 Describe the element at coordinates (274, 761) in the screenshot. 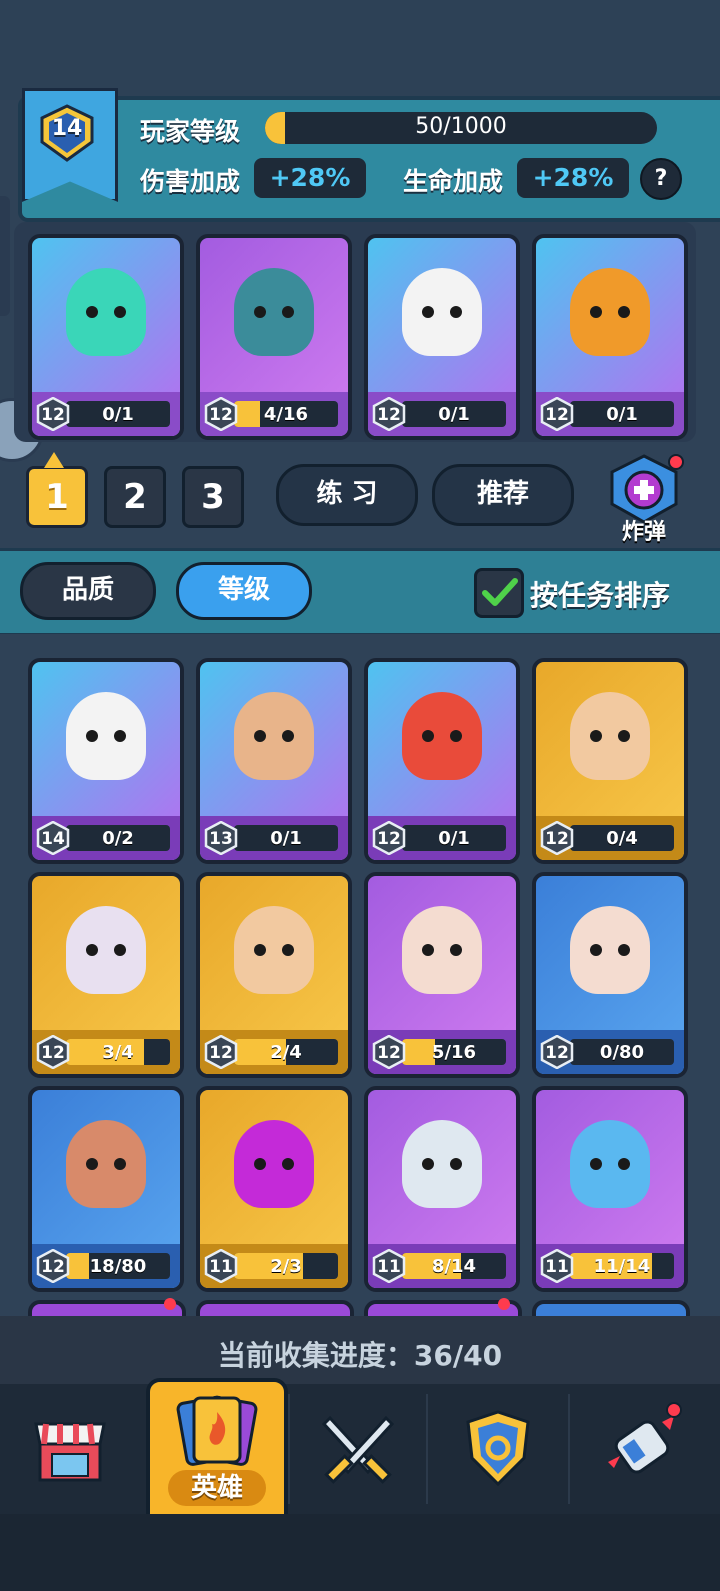

I see `hero-card: 0/1 13` at that location.